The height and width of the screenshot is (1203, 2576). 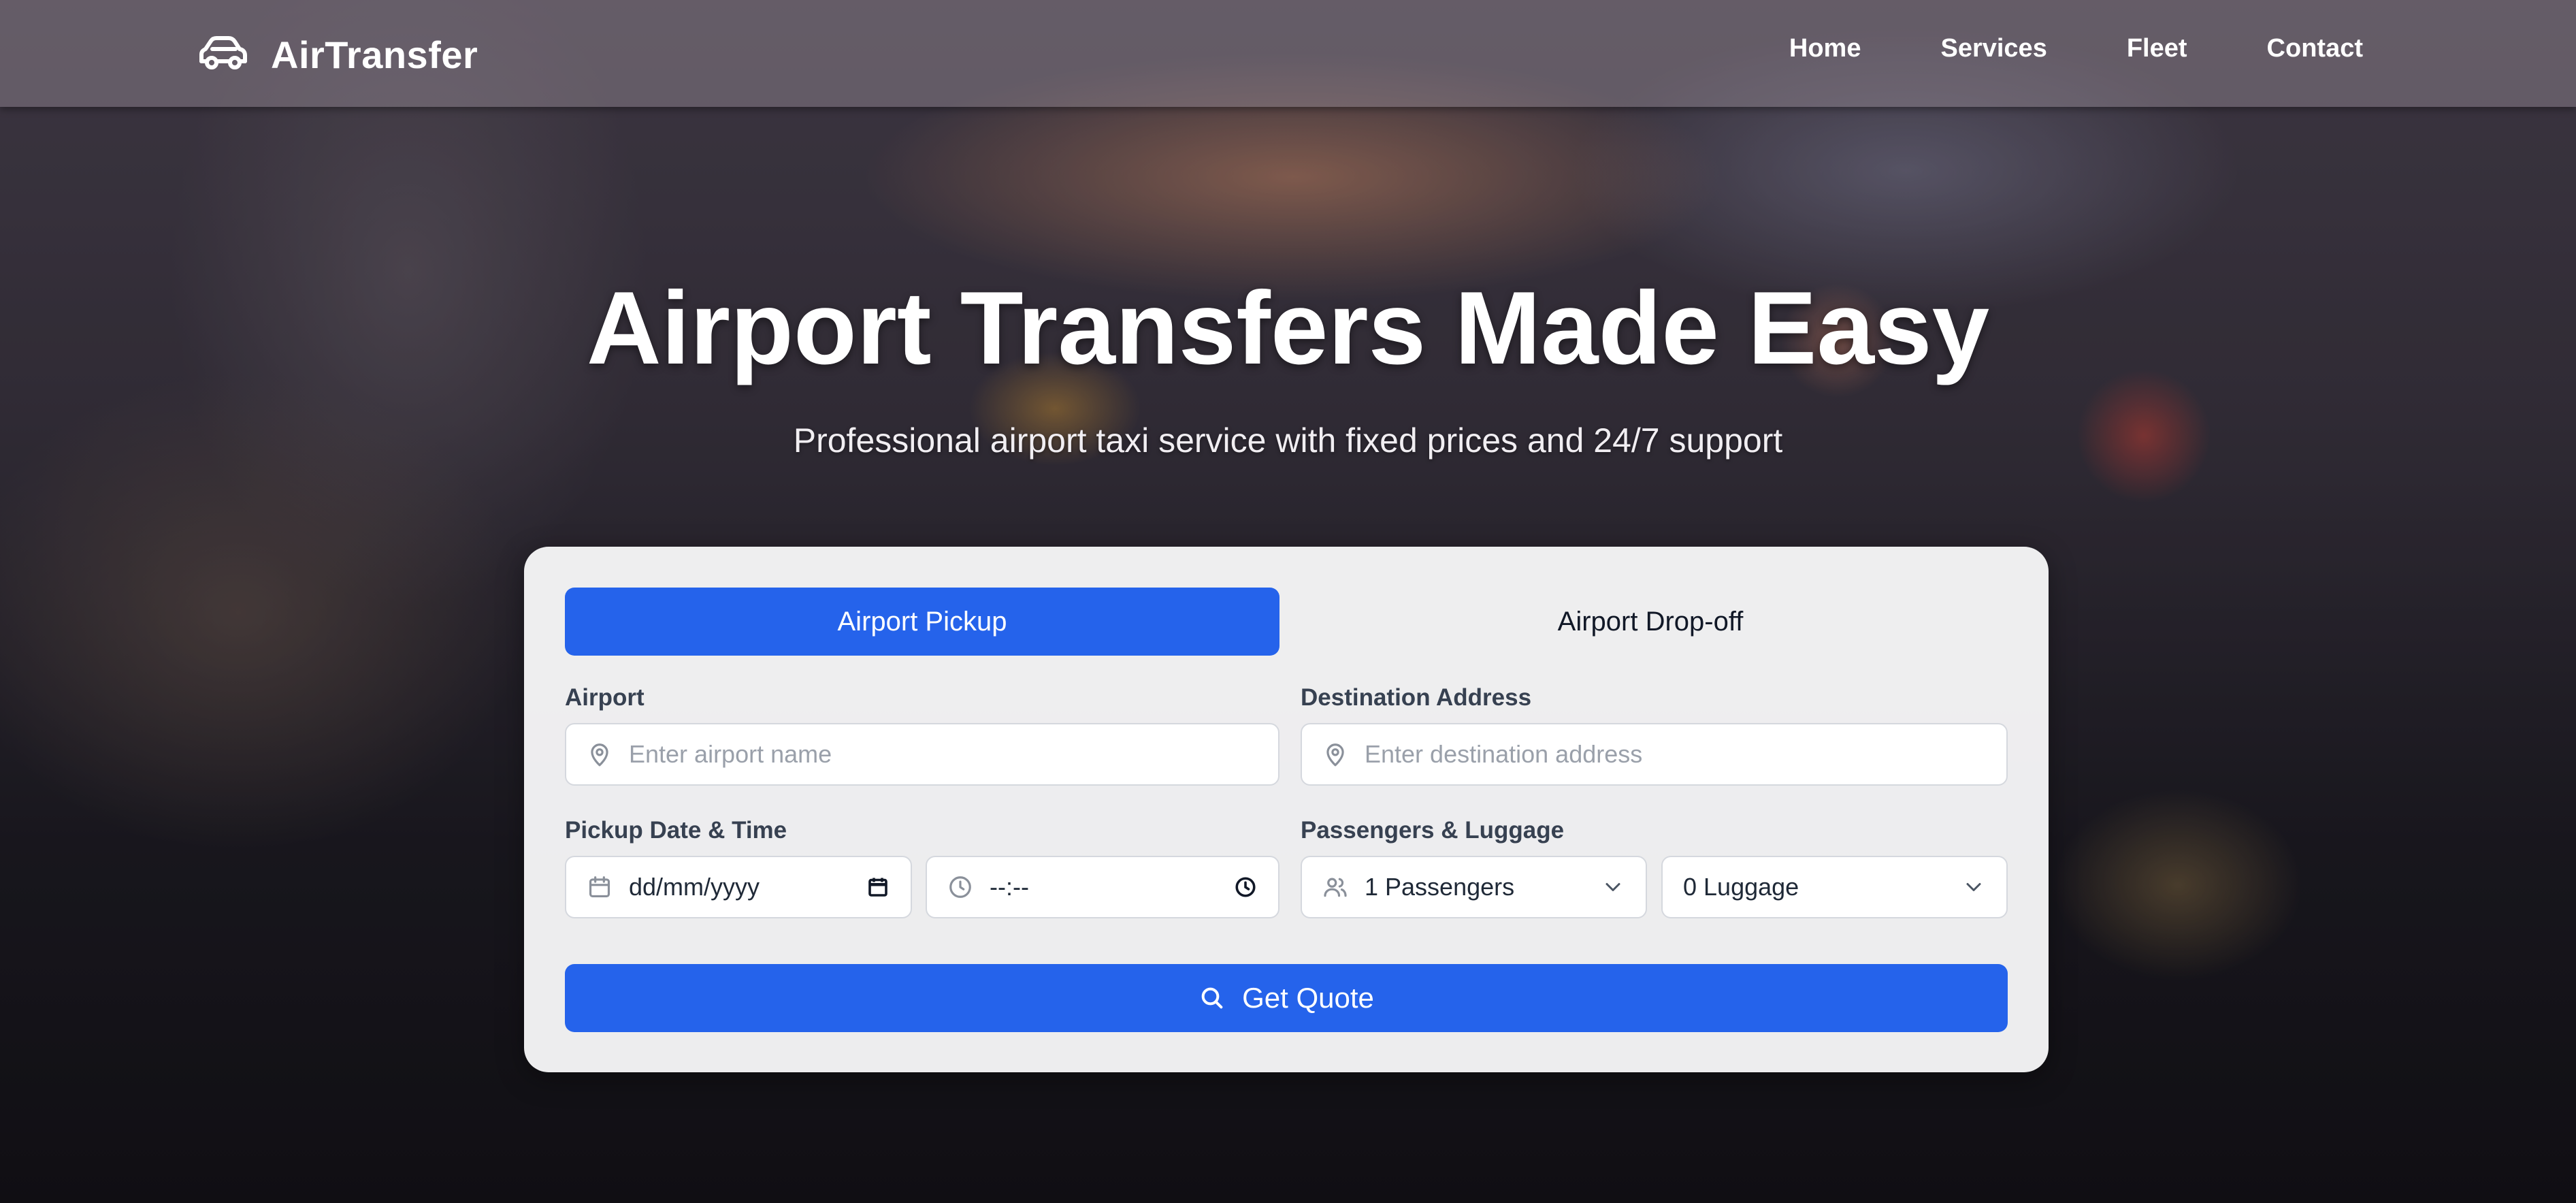 I want to click on users-icon, so click(x=1335, y=887).